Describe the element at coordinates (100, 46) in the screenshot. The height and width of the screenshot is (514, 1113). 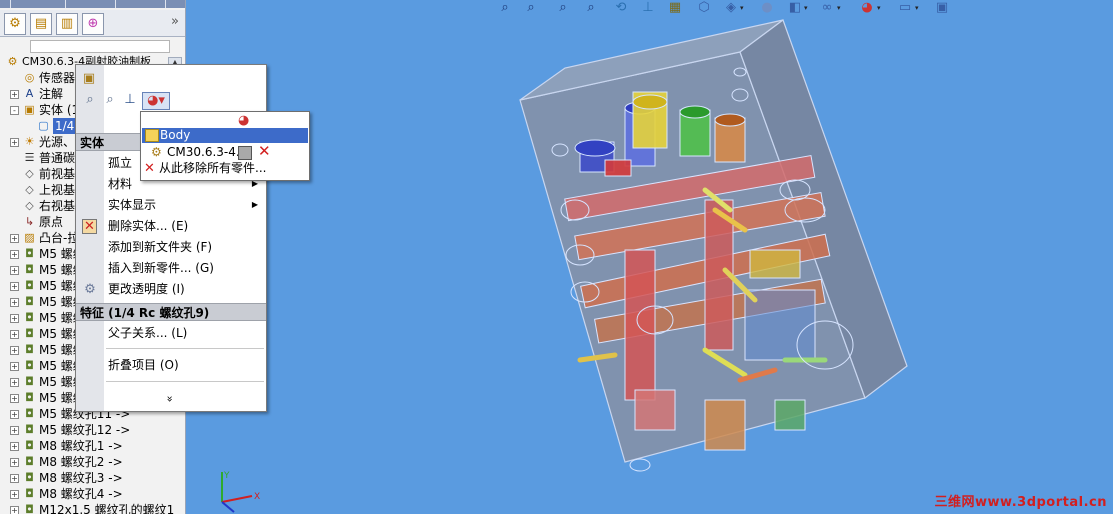
I see `tree-filter-input` at that location.